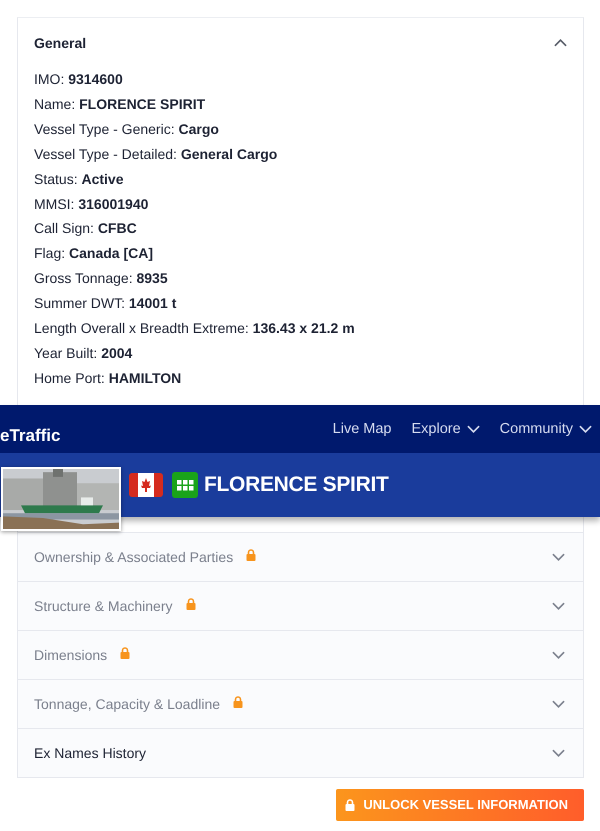 This screenshot has height=831, width=600. What do you see at coordinates (79, 179) in the screenshot?
I see `field-line: Status: Active` at bounding box center [79, 179].